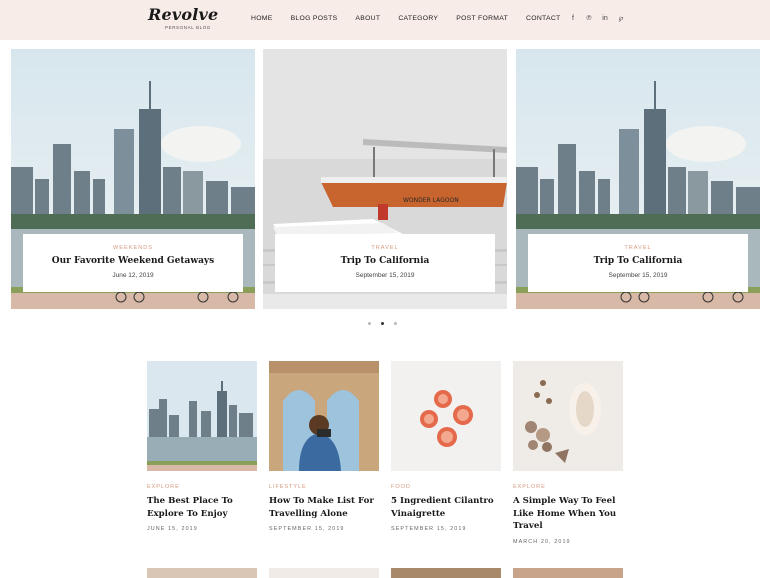  What do you see at coordinates (446, 487) in the screenshot?
I see `post-category: FOOD` at bounding box center [446, 487].